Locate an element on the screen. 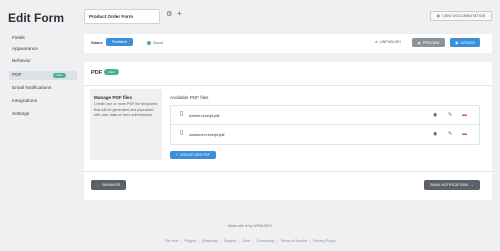 The image size is (500, 251). back-button: ← BEHAVIOR is located at coordinates (108, 185).